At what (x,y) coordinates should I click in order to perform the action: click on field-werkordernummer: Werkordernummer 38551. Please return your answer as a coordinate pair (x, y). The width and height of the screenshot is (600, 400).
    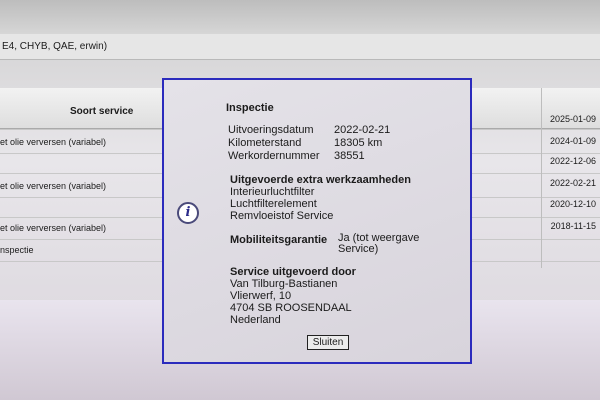
    Looking at the image, I should click on (296, 156).